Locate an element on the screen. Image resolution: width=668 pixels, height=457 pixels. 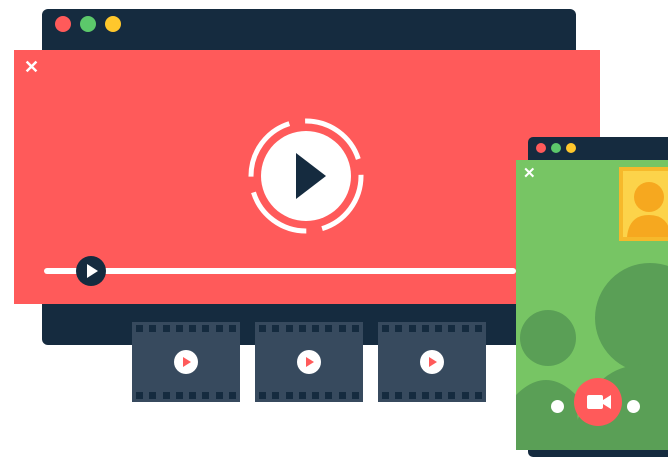
call-option-dot-right is located at coordinates (633, 406).